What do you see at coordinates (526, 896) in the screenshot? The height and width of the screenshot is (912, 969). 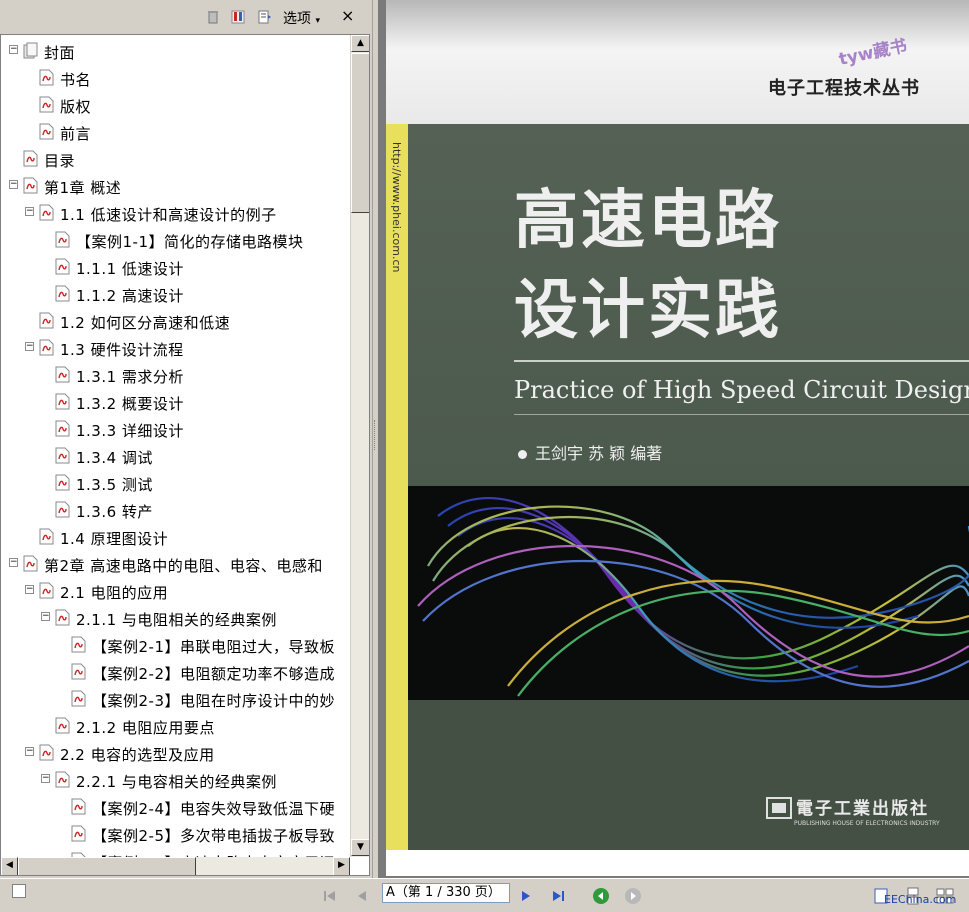 I see `next-page-icon` at bounding box center [526, 896].